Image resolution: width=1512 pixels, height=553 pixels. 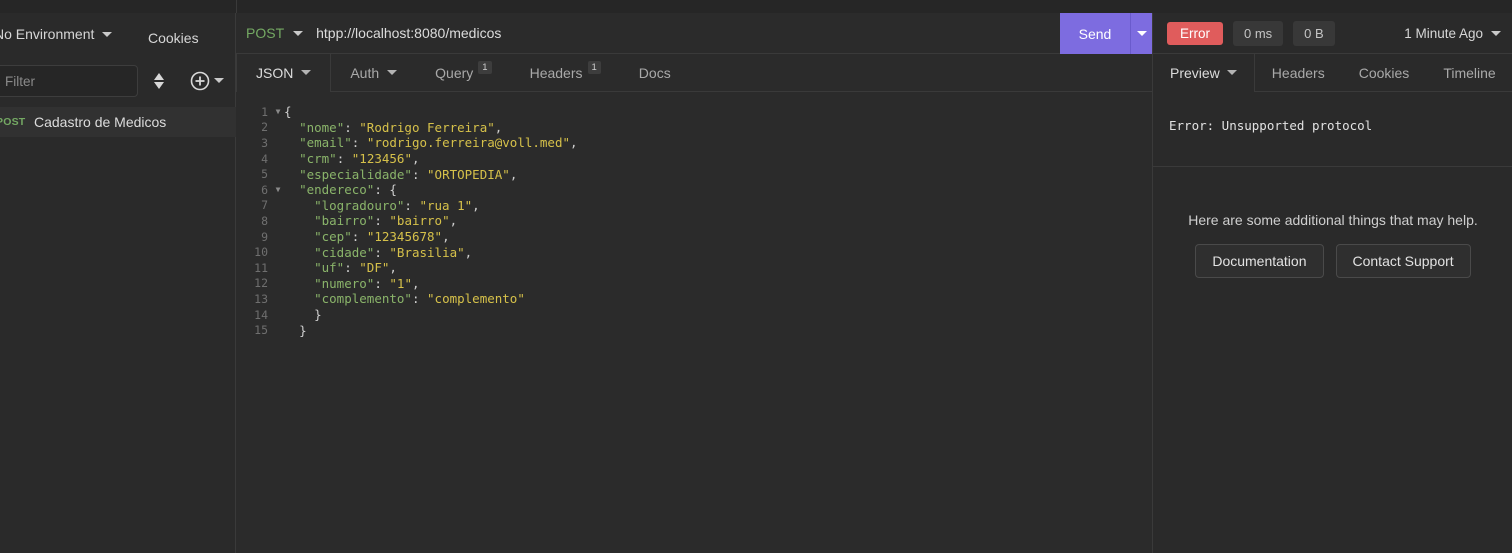 What do you see at coordinates (261, 314) in the screenshot?
I see `line-number: 14` at bounding box center [261, 314].